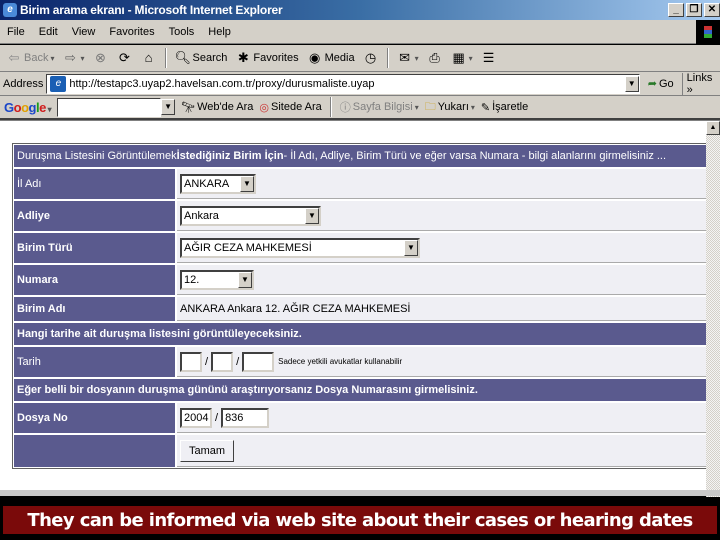 The image size is (720, 540). I want to click on submit-row: Tamam, so click(360, 451).